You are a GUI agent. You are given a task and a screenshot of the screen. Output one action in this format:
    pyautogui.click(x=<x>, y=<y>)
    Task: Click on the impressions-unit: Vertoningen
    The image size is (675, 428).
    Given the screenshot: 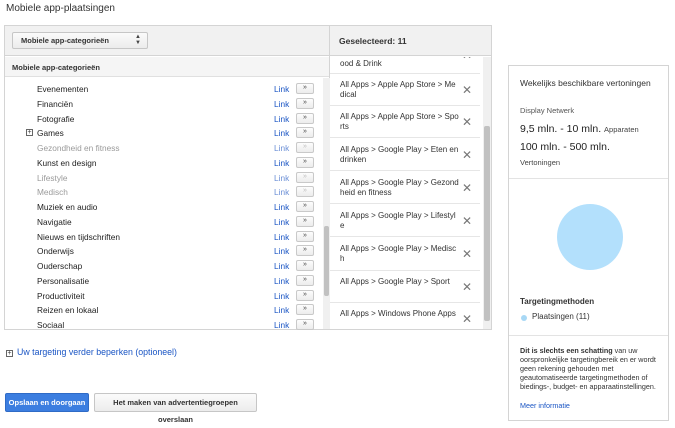 What is the action you would take?
    pyautogui.click(x=540, y=162)
    